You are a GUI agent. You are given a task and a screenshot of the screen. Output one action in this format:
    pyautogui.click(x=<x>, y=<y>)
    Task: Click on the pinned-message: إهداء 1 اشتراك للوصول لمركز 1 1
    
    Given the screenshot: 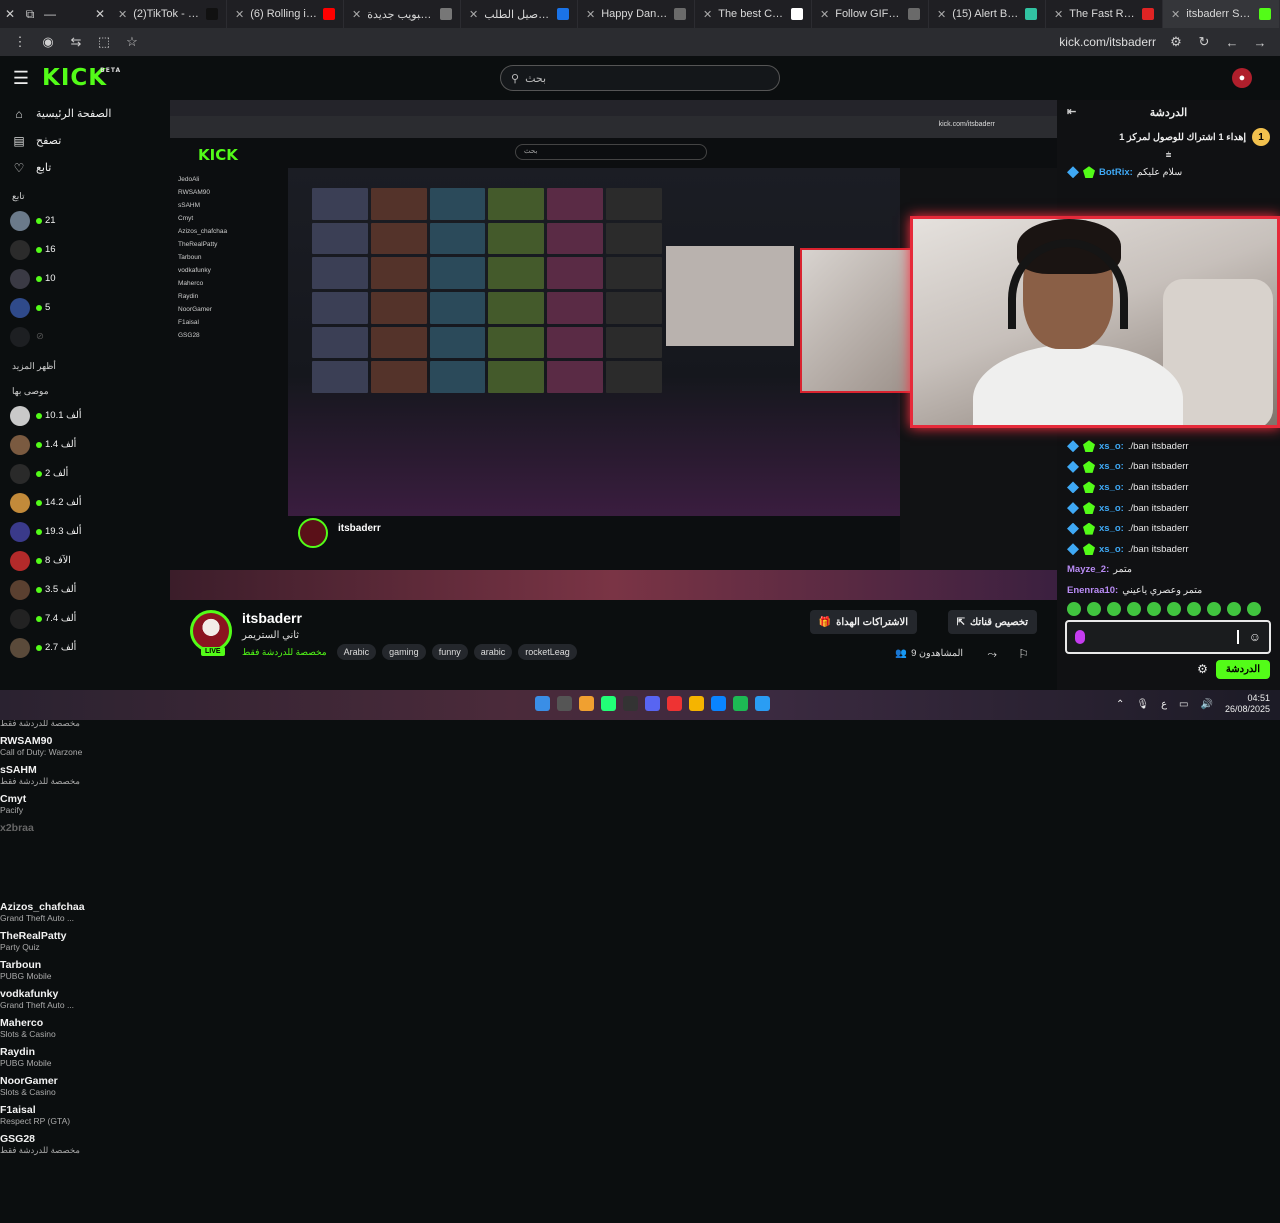 What is the action you would take?
    pyautogui.click(x=1168, y=137)
    